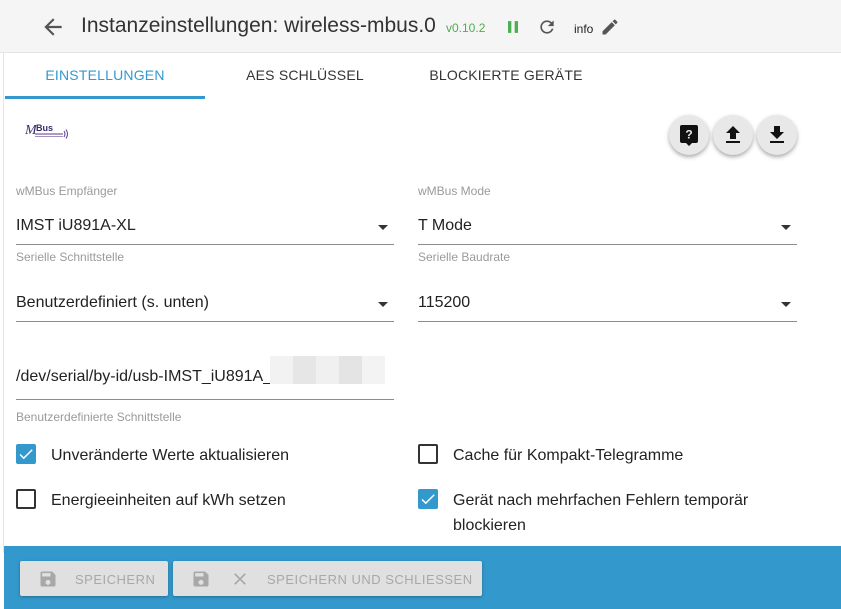 Image resolution: width=841 pixels, height=609 pixels. Describe the element at coordinates (610, 27) in the screenshot. I see `pencil-icon` at that location.